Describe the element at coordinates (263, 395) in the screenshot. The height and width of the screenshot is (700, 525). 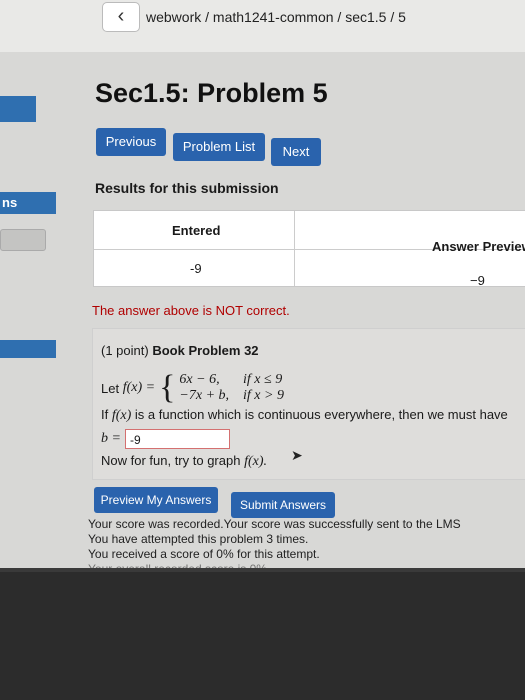
I see `case2-condition: if x > 9` at that location.